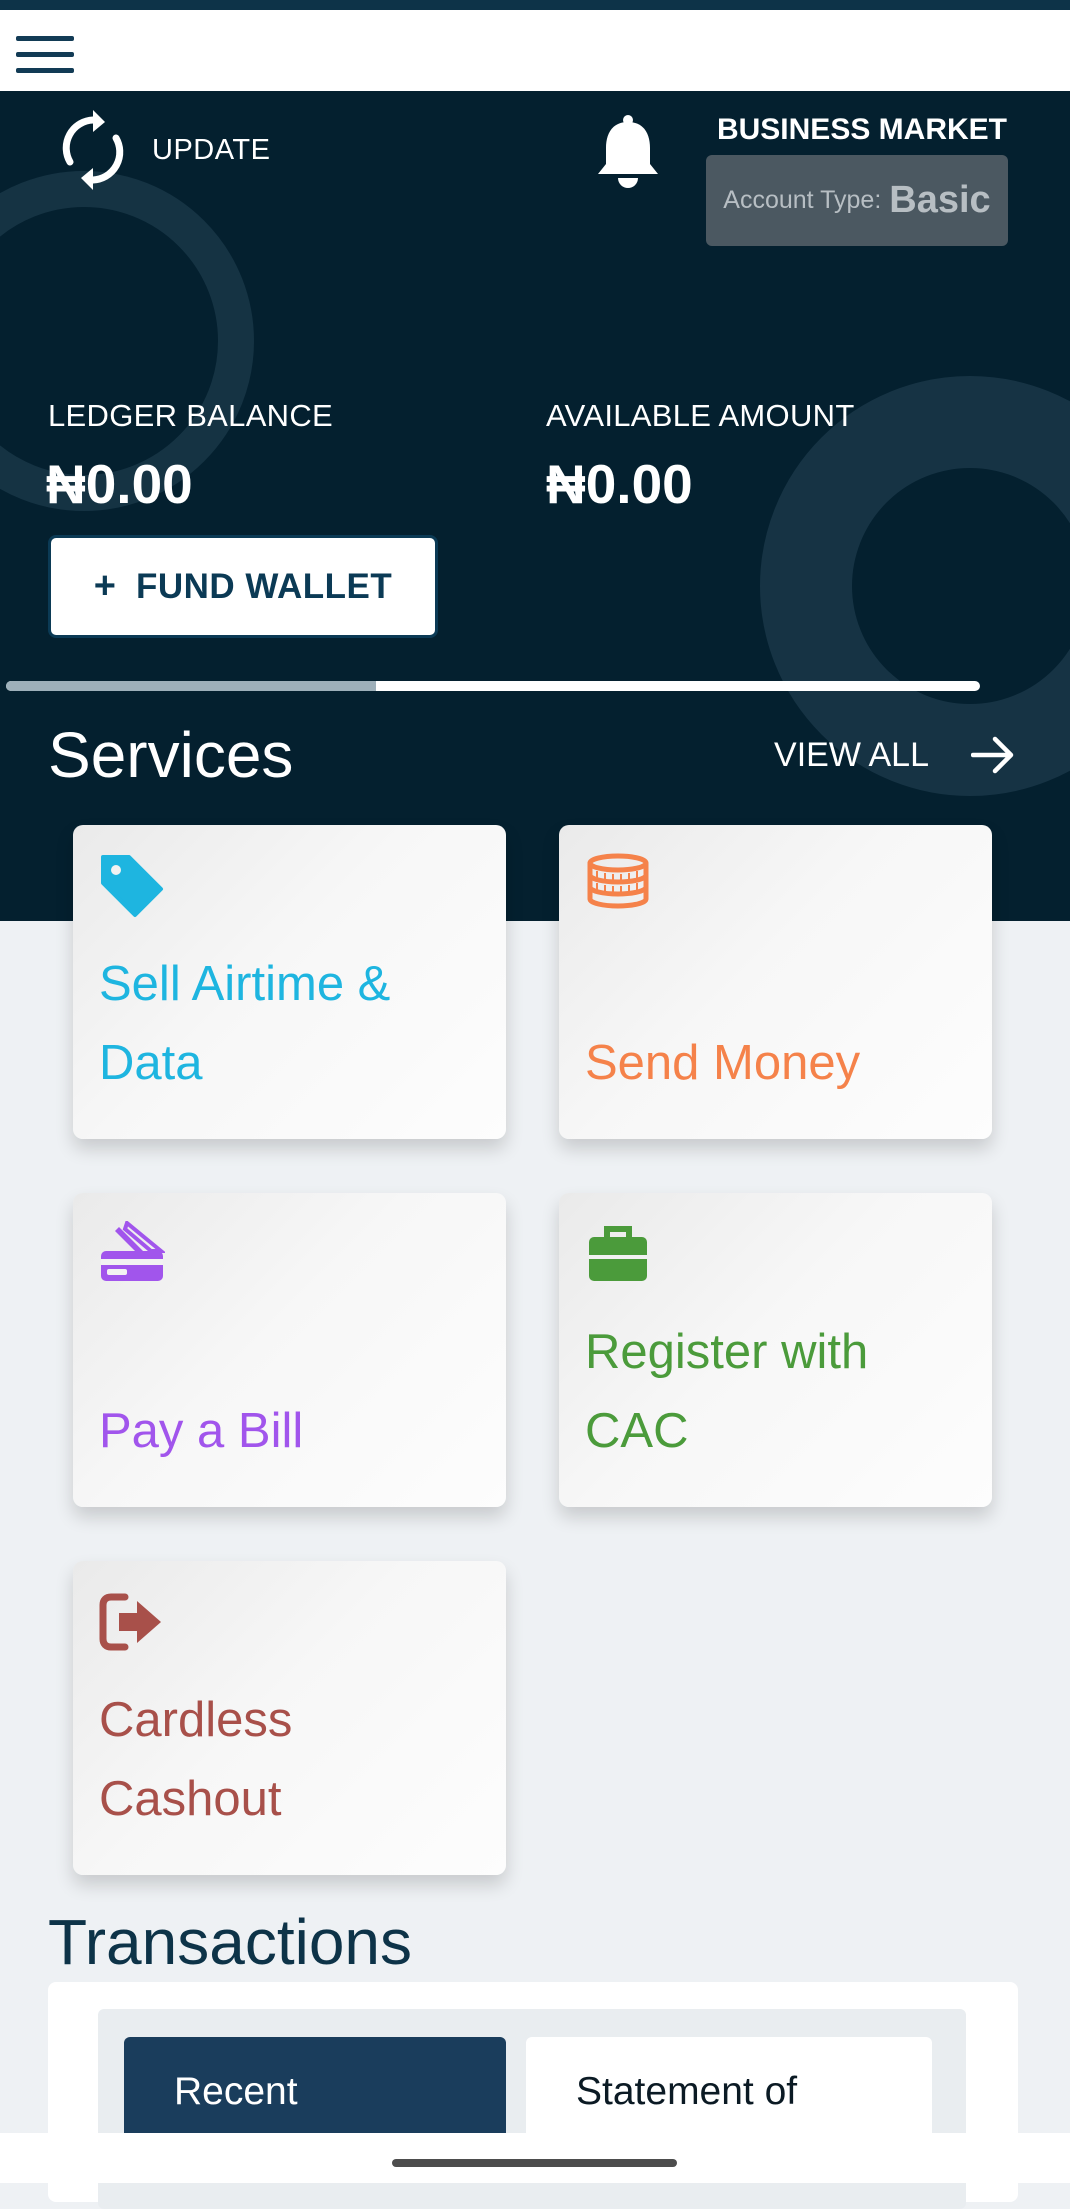  Describe the element at coordinates (535, 2158) in the screenshot. I see `system-nav-bar` at that location.